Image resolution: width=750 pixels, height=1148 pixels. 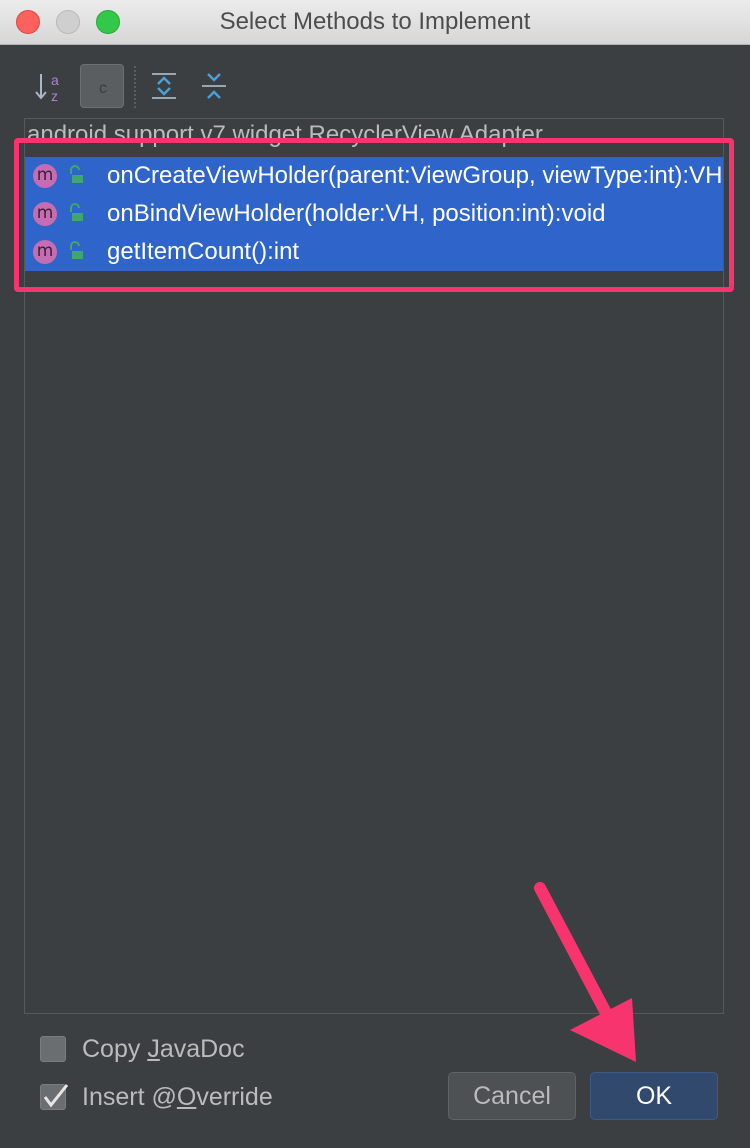 I want to click on insert-override-checkbox, so click(x=54, y=1097).